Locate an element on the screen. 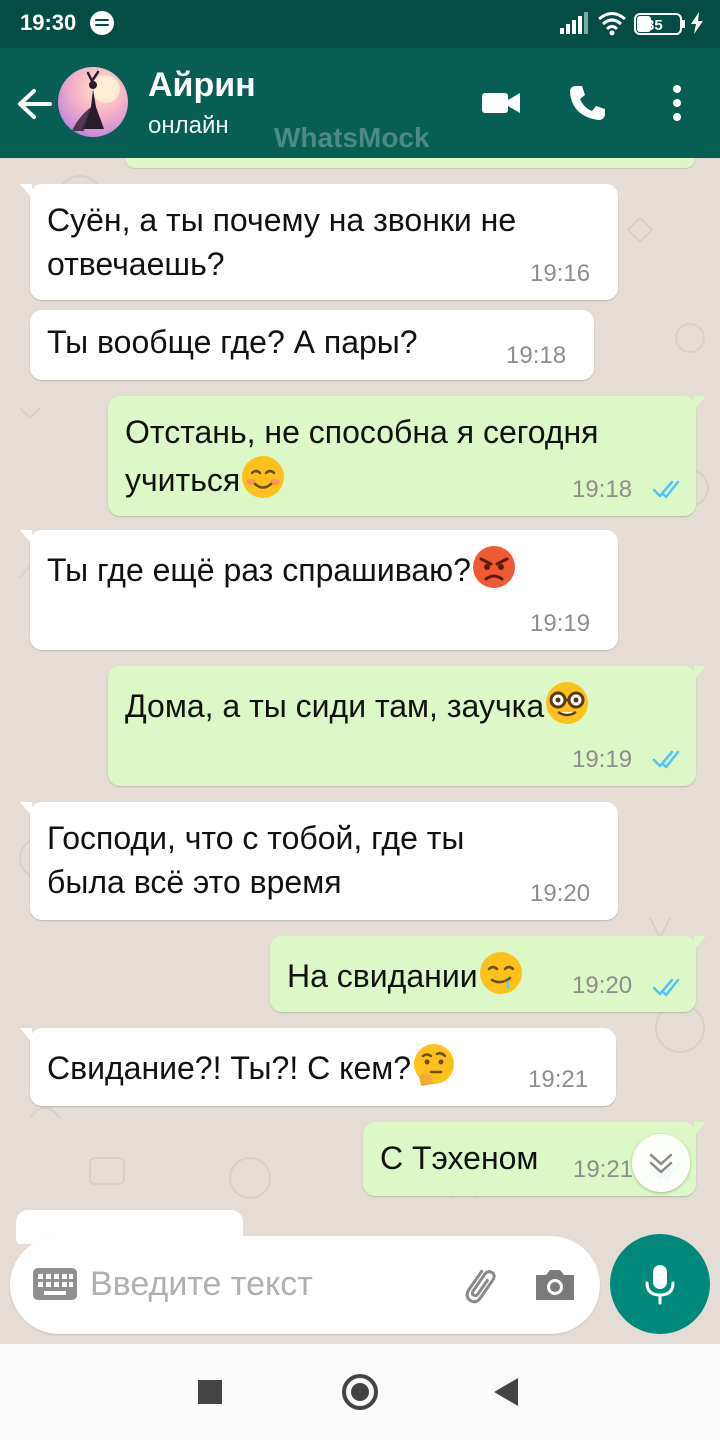 This screenshot has width=720, height=1440. double-chevron-down-icon is located at coordinates (661, 1163).